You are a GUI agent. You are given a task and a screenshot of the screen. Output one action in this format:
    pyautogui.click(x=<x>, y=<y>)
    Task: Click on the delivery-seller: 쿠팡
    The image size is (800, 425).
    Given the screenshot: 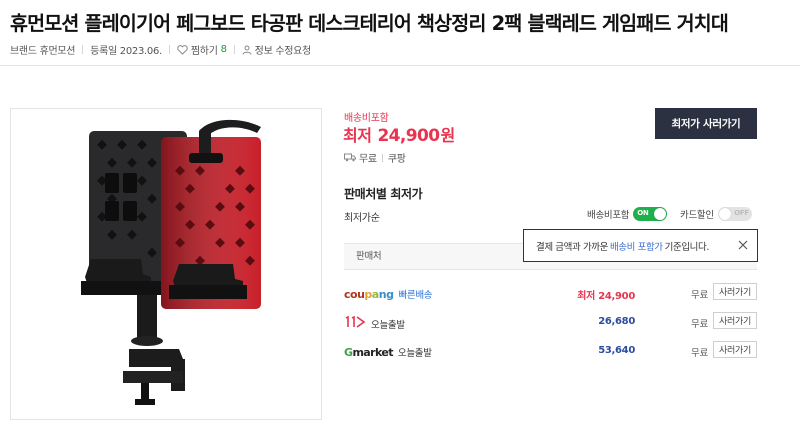 What is the action you would take?
    pyautogui.click(x=396, y=159)
    